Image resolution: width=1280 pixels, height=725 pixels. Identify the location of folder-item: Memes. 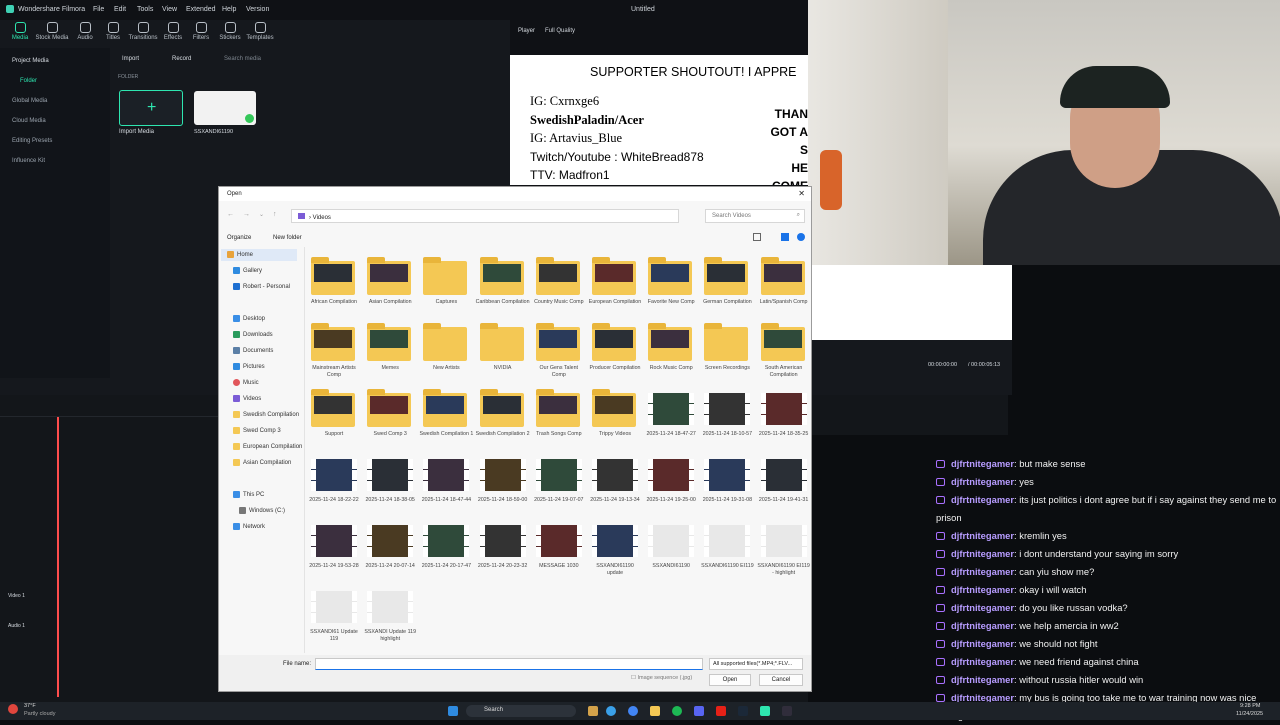
(390, 348).